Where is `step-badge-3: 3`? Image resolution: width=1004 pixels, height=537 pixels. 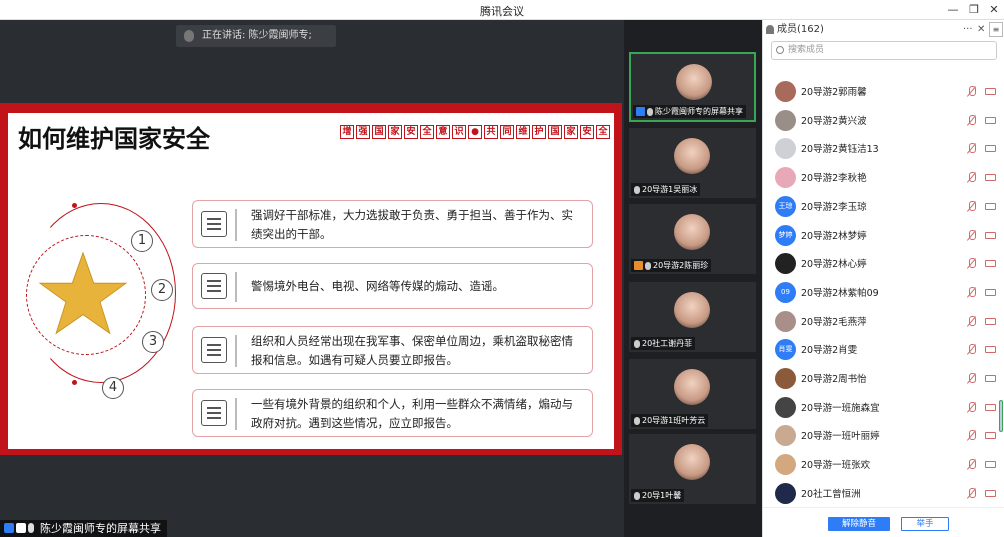
step-badge-3: 3 is located at coordinates (153, 342).